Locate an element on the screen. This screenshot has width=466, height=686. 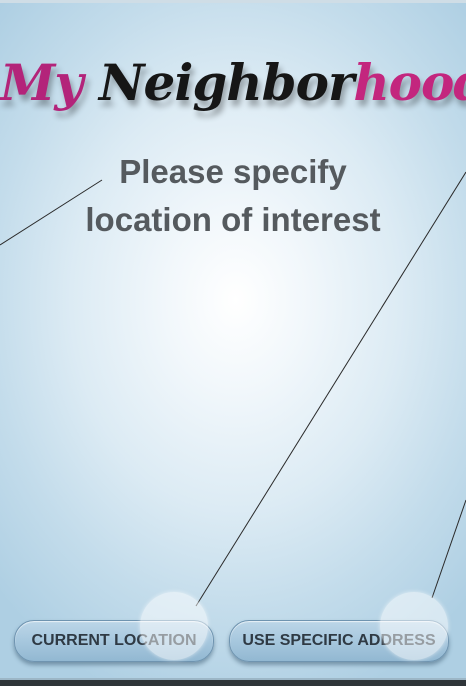
logo-word-hood: hood is located at coordinates (409, 82).